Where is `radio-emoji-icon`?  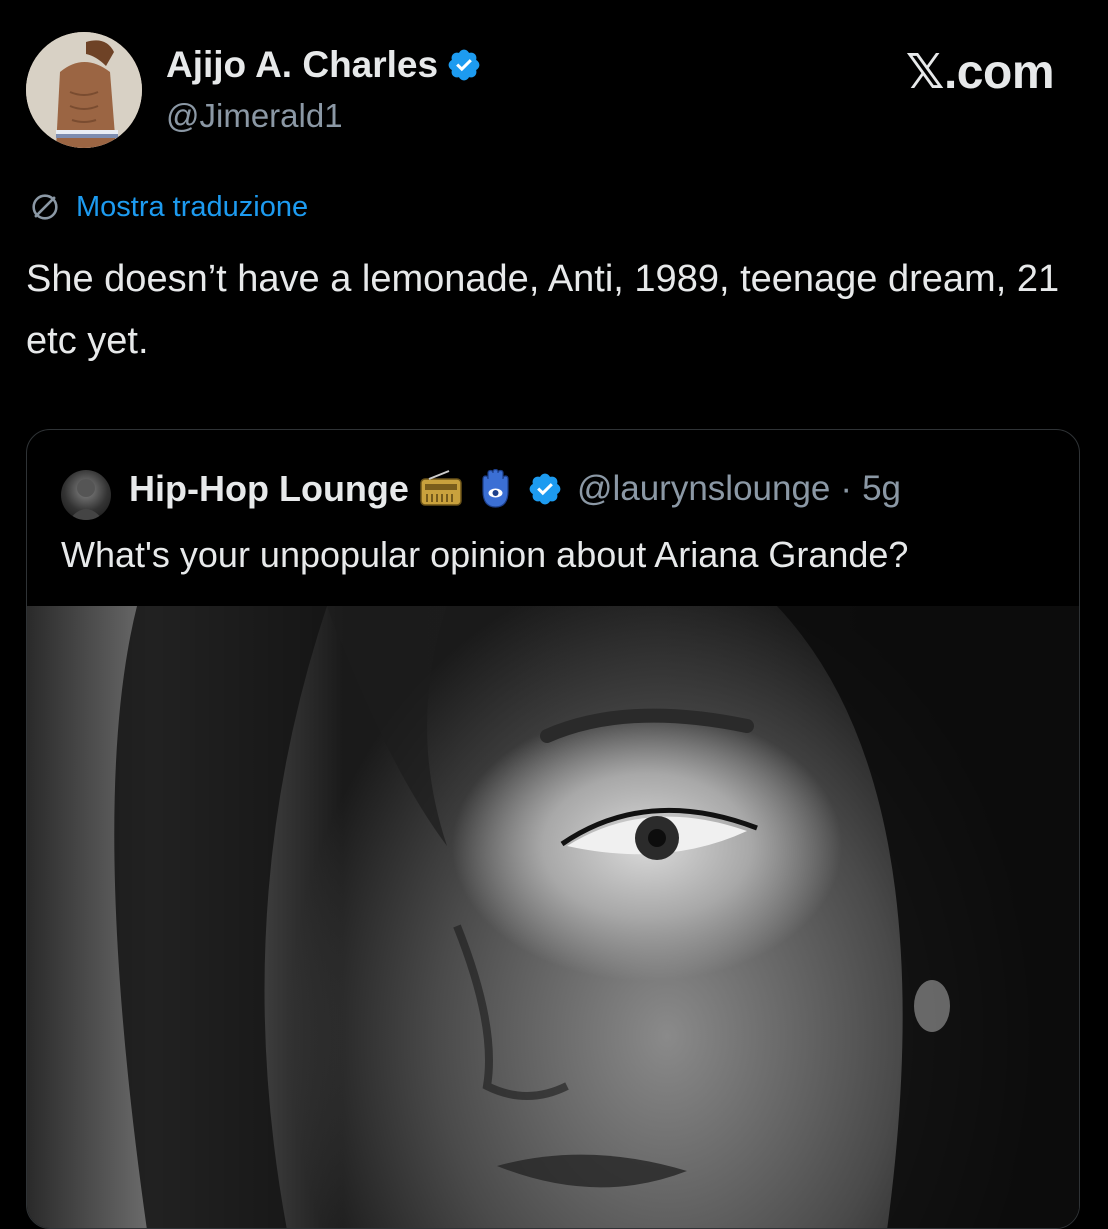
radio-emoji-icon is located at coordinates (441, 488).